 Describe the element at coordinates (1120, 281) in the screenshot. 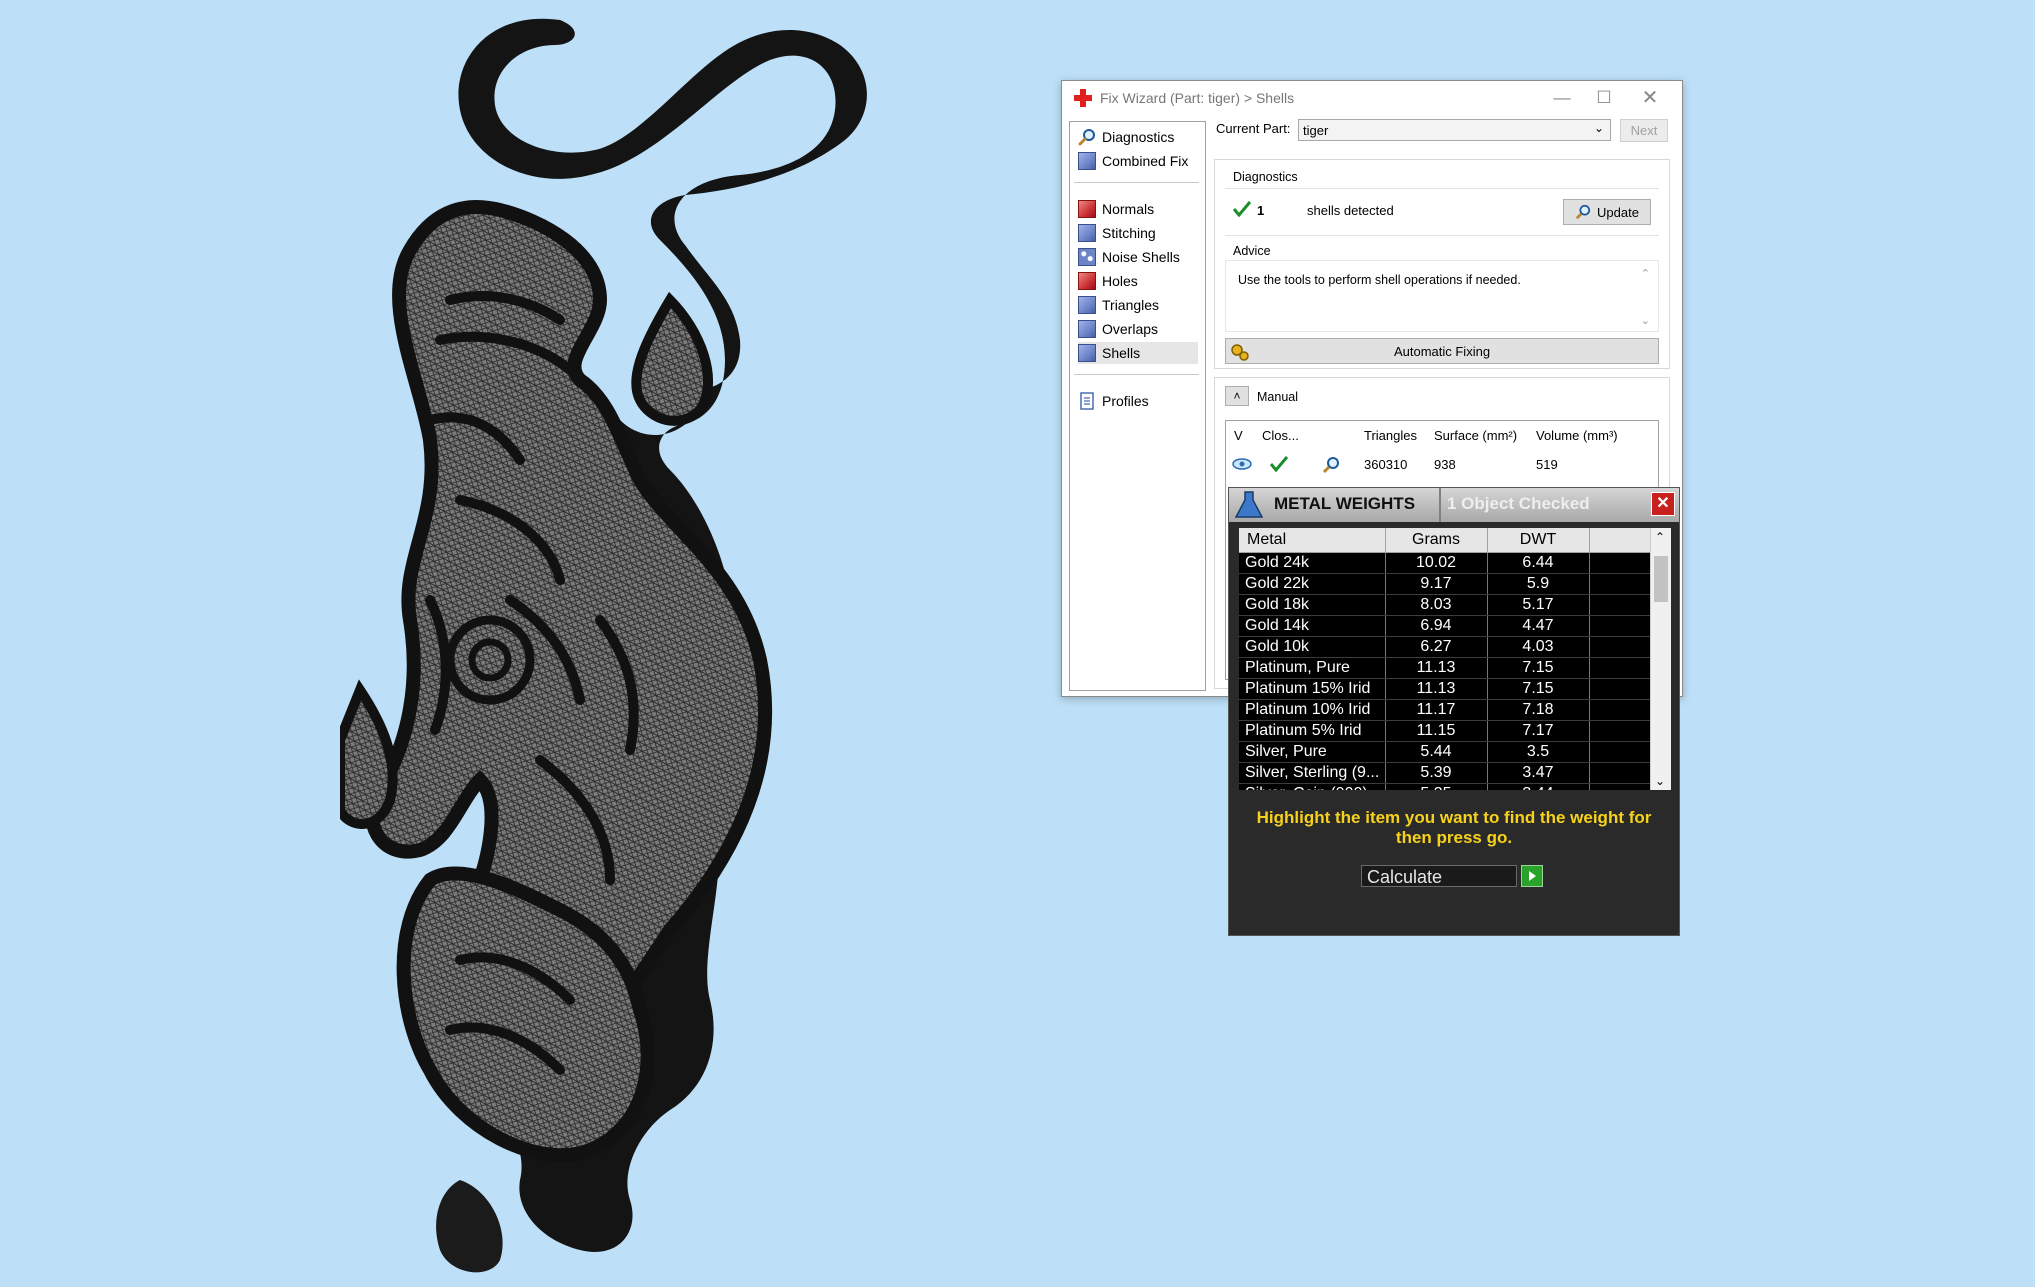

I see `sidebar-label: Holes` at that location.